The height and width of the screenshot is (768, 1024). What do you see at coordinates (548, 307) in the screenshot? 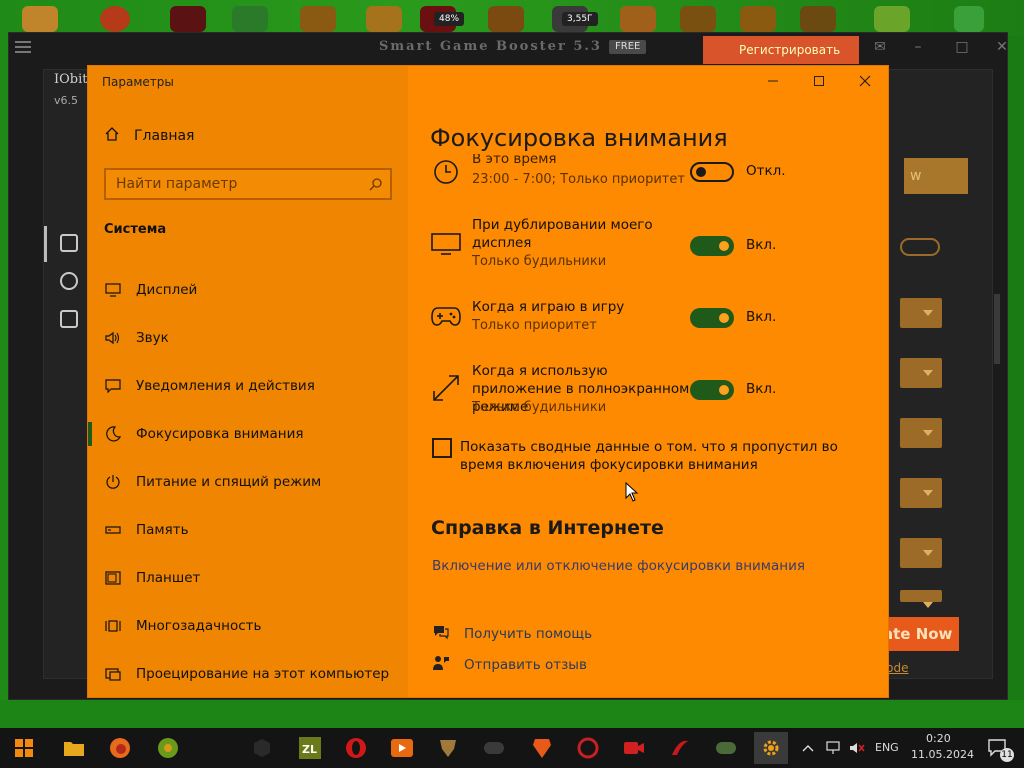
I see `rule-title: Когда я играю в игру` at bounding box center [548, 307].